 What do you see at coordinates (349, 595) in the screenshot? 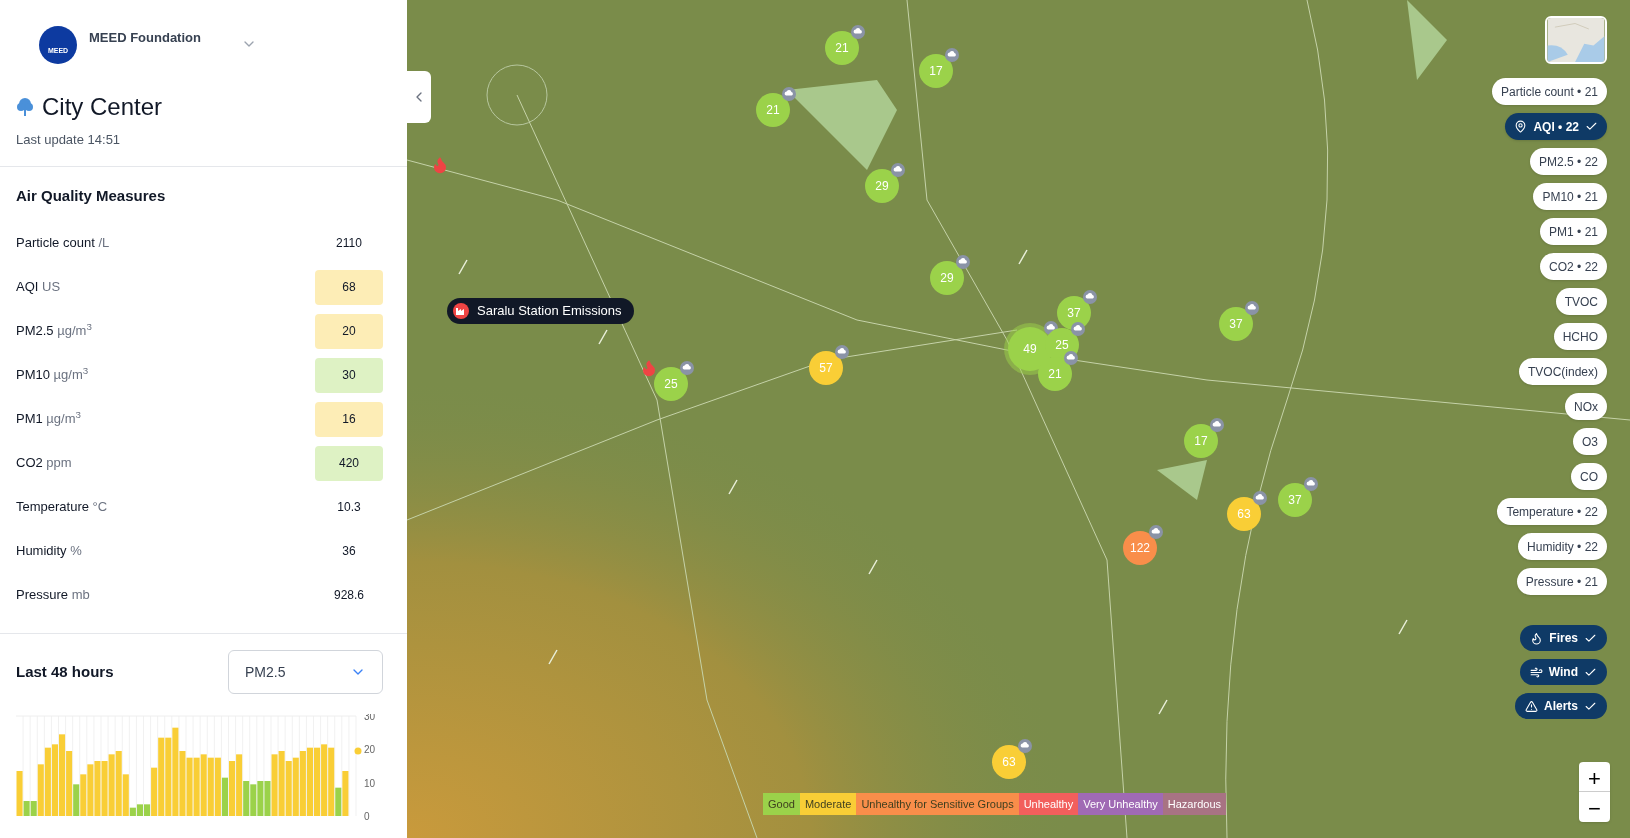
I see `measure-value: 928.6` at bounding box center [349, 595].